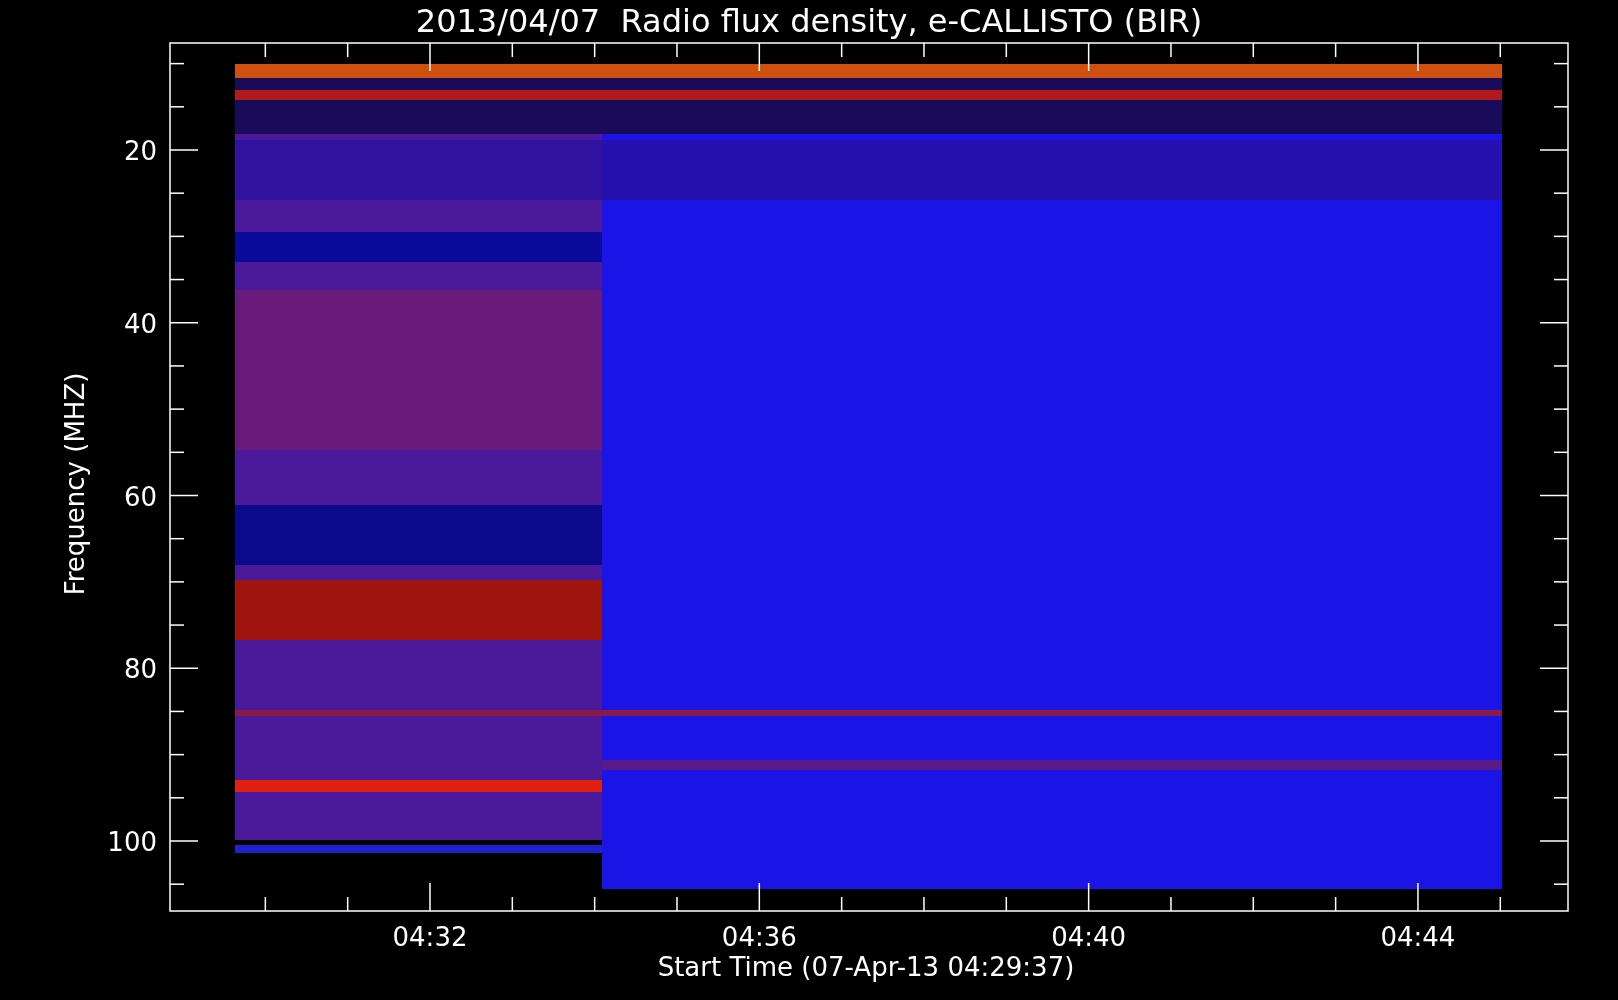  Describe the element at coordinates (140, 496) in the screenshot. I see `y-tick-label: 60` at that location.